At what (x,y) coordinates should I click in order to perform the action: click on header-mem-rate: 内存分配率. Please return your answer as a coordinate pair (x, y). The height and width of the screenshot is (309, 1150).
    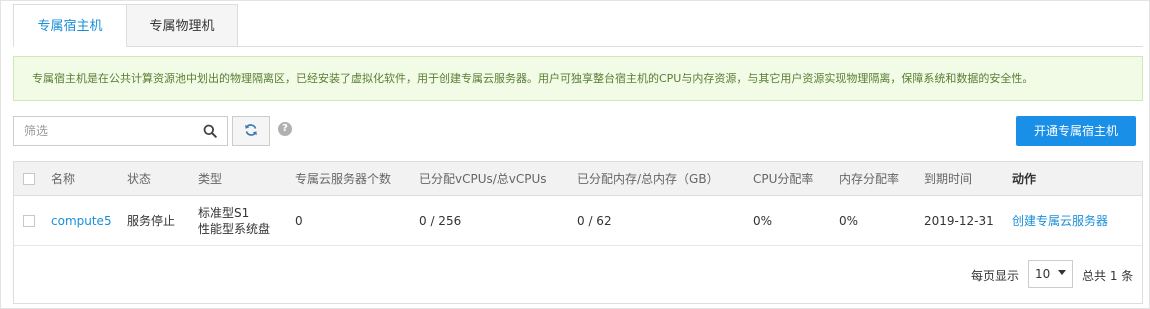
    Looking at the image, I should click on (869, 178).